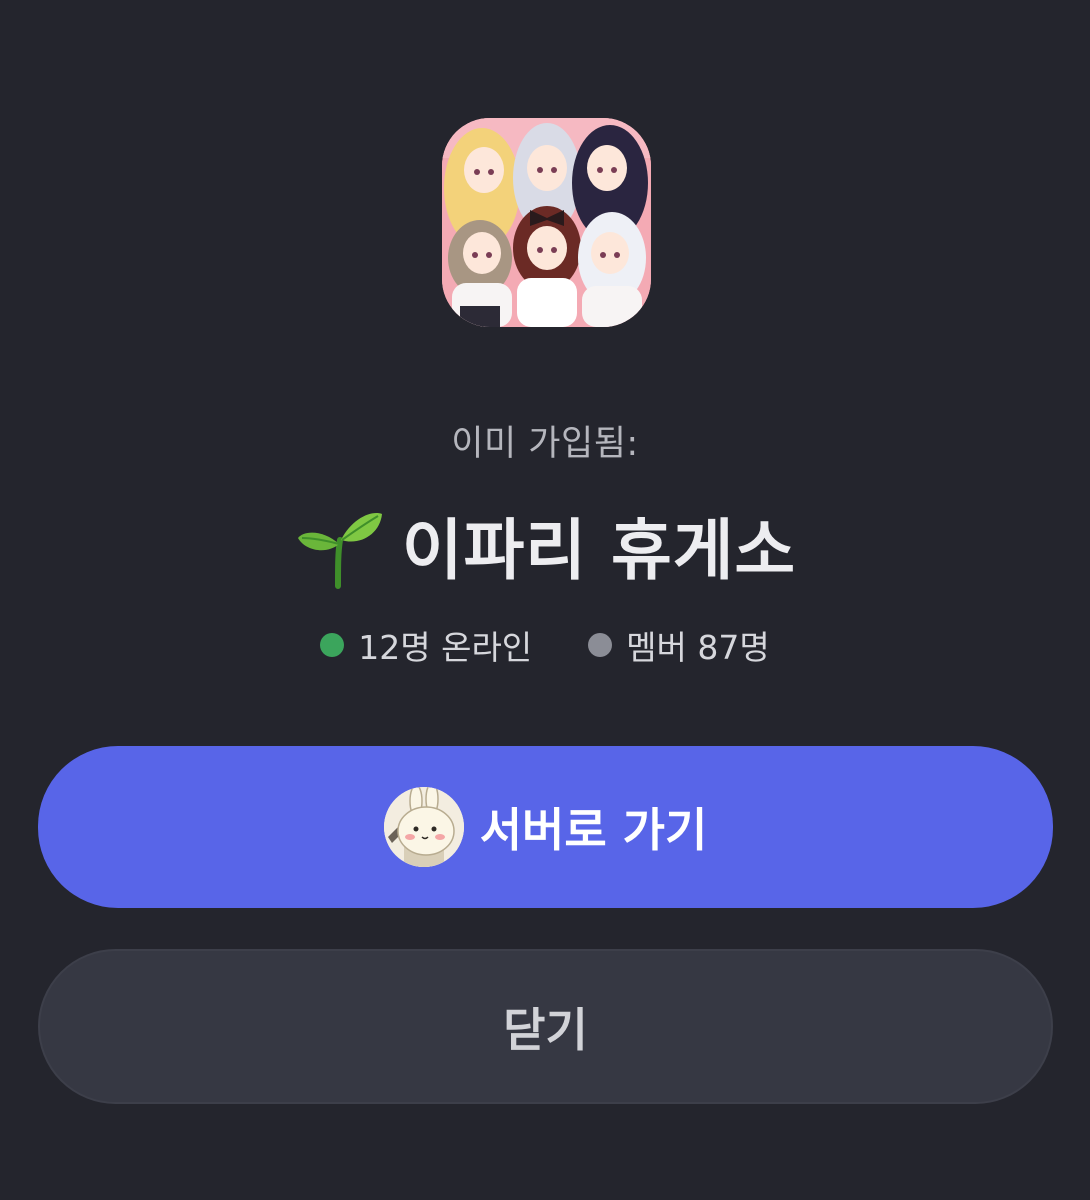 This screenshot has height=1200, width=1090. What do you see at coordinates (545, 645) in the screenshot?
I see `server-stats: 12명 온라인 멤버 87명` at bounding box center [545, 645].